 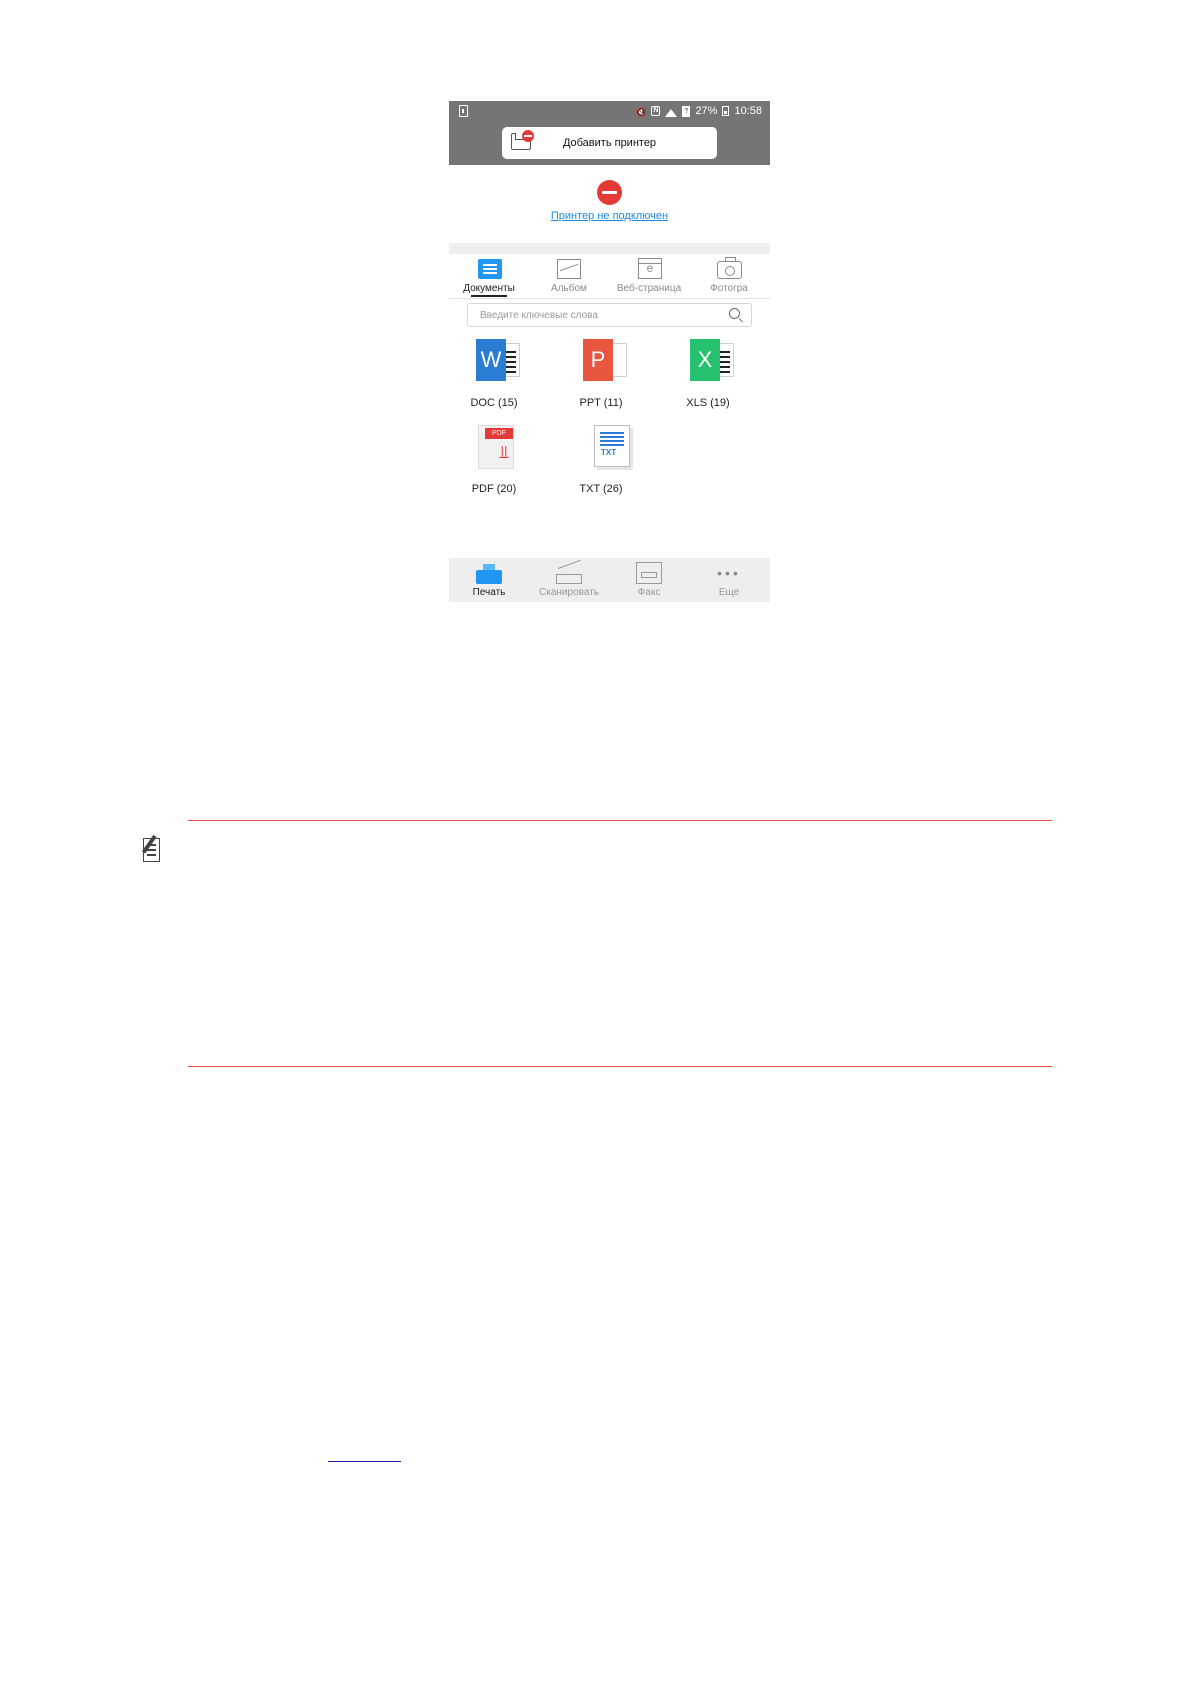 I want to click on fax-icon, so click(x=649, y=573).